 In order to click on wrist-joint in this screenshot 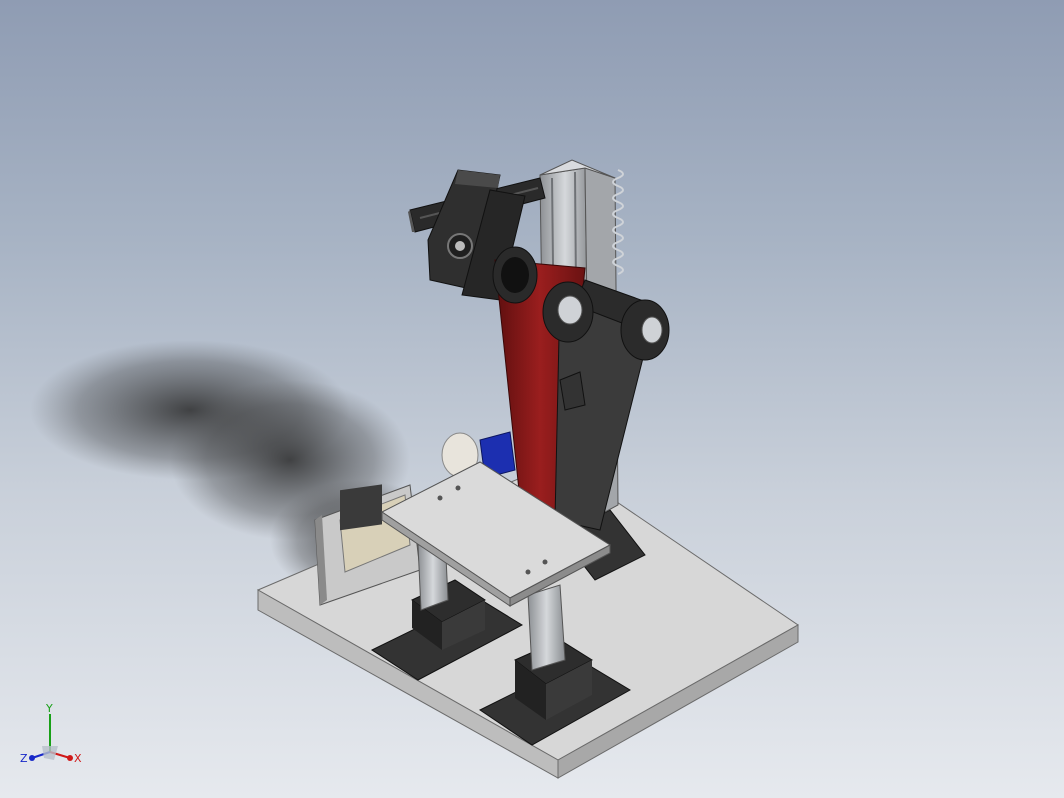, I will do `click(645, 330)`.